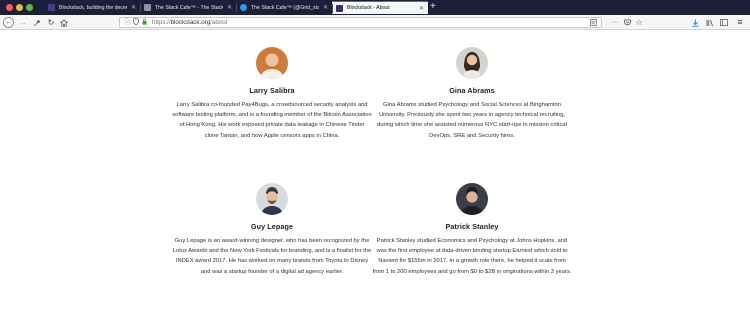  I want to click on wrench-icon, so click(37, 22).